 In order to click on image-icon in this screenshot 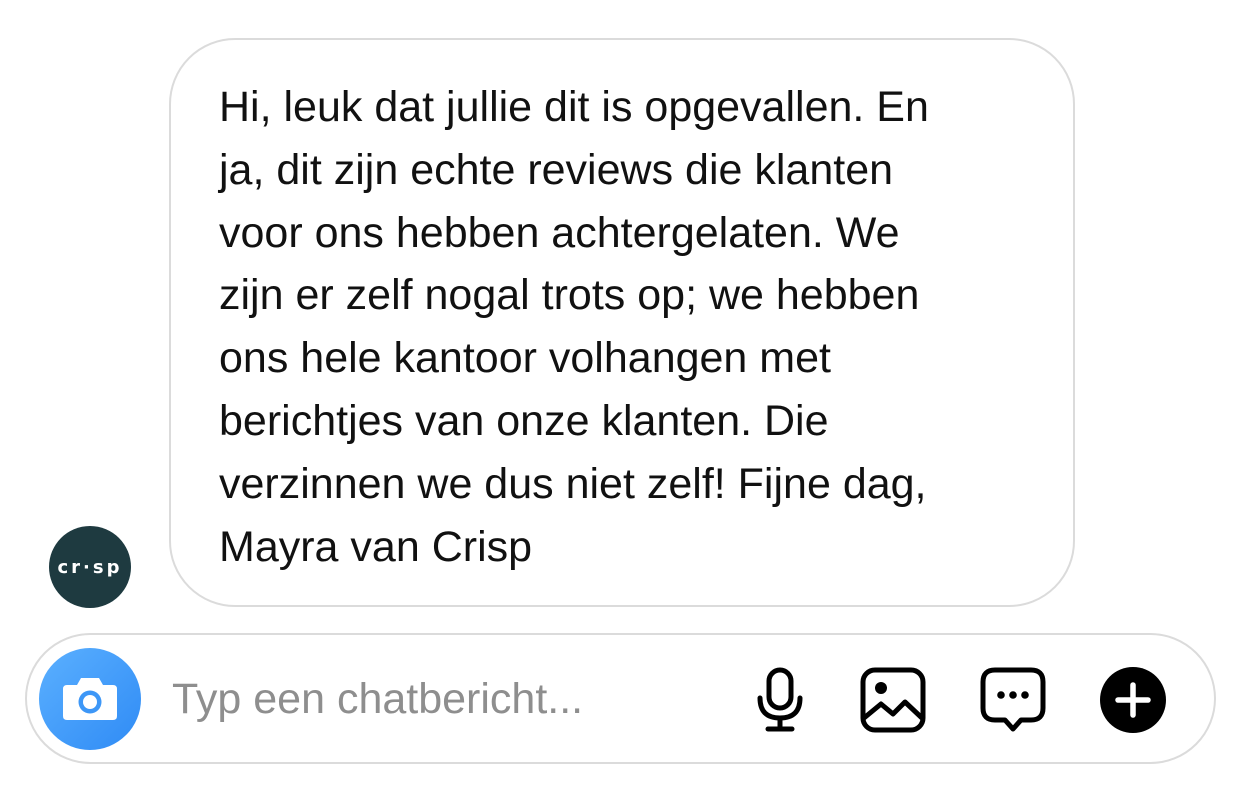, I will do `click(893, 700)`.